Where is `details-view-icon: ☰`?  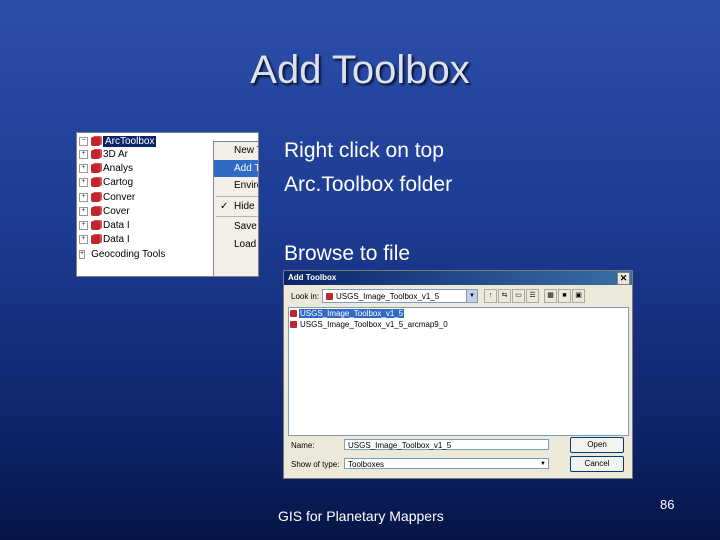 details-view-icon: ☰ is located at coordinates (532, 296).